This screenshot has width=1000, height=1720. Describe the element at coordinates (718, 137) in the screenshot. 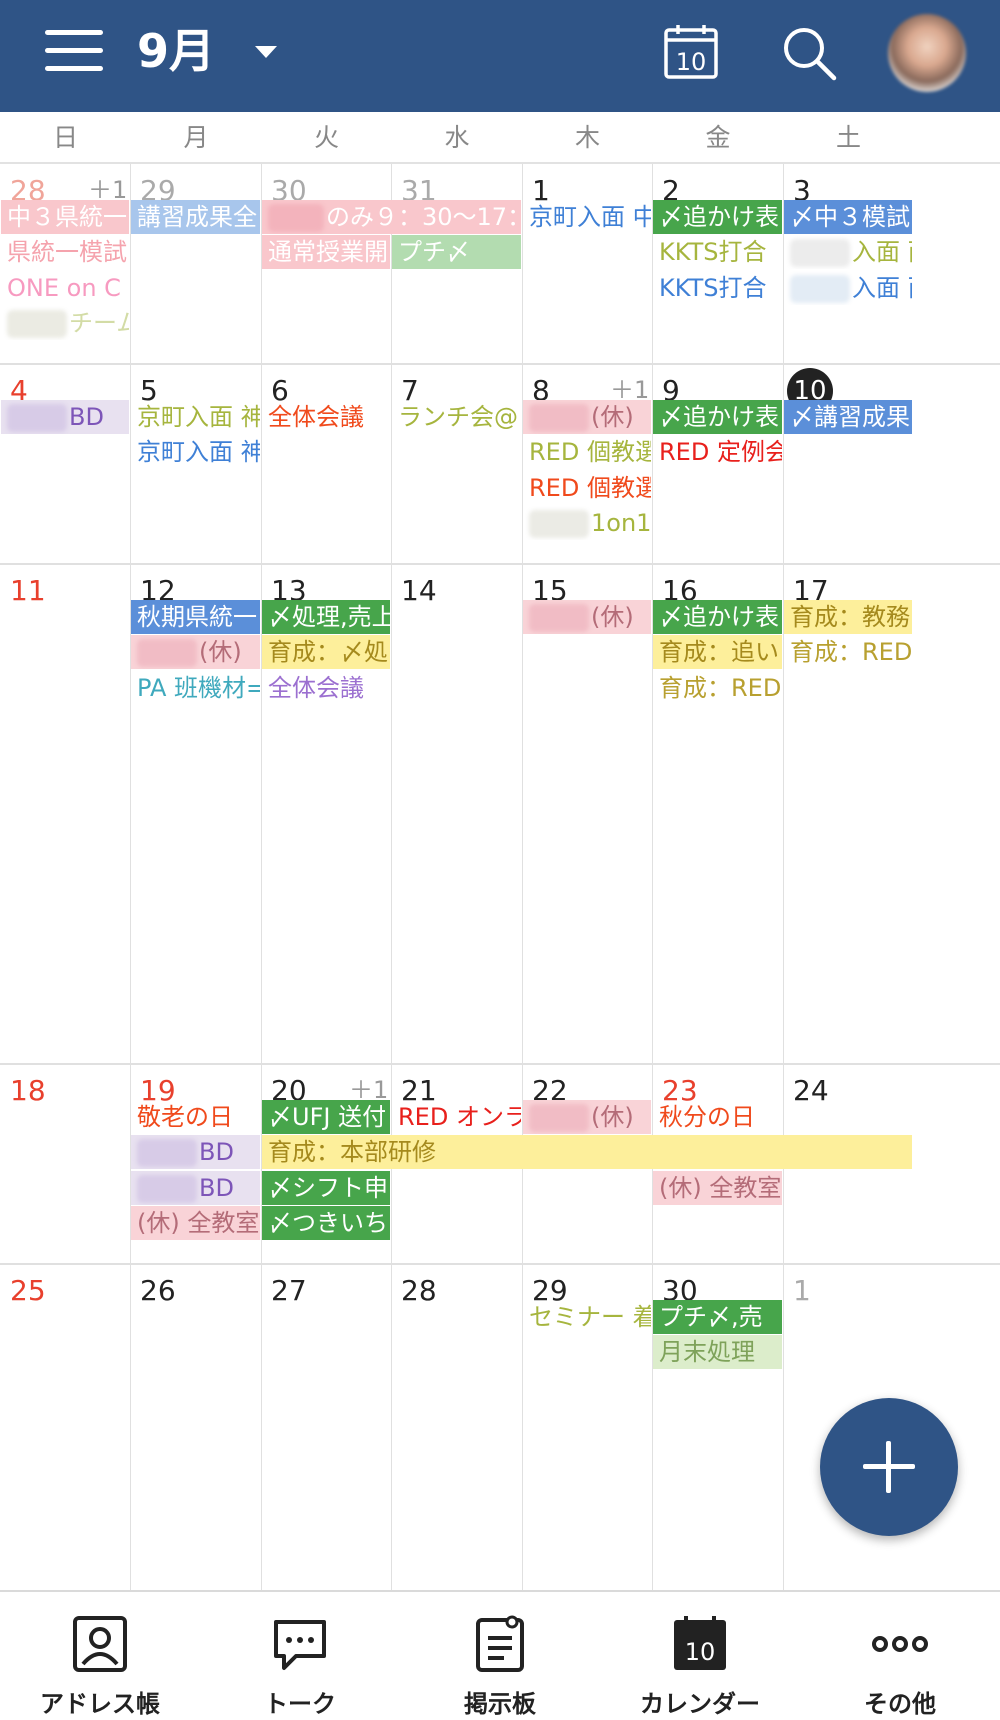

I see `weekday-label: 金` at that location.